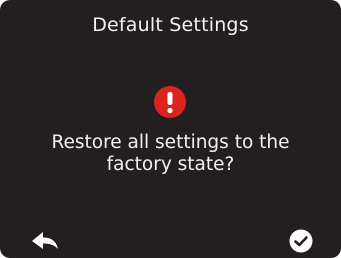 This screenshot has height=258, width=341. I want to click on confirm-button, so click(301, 241).